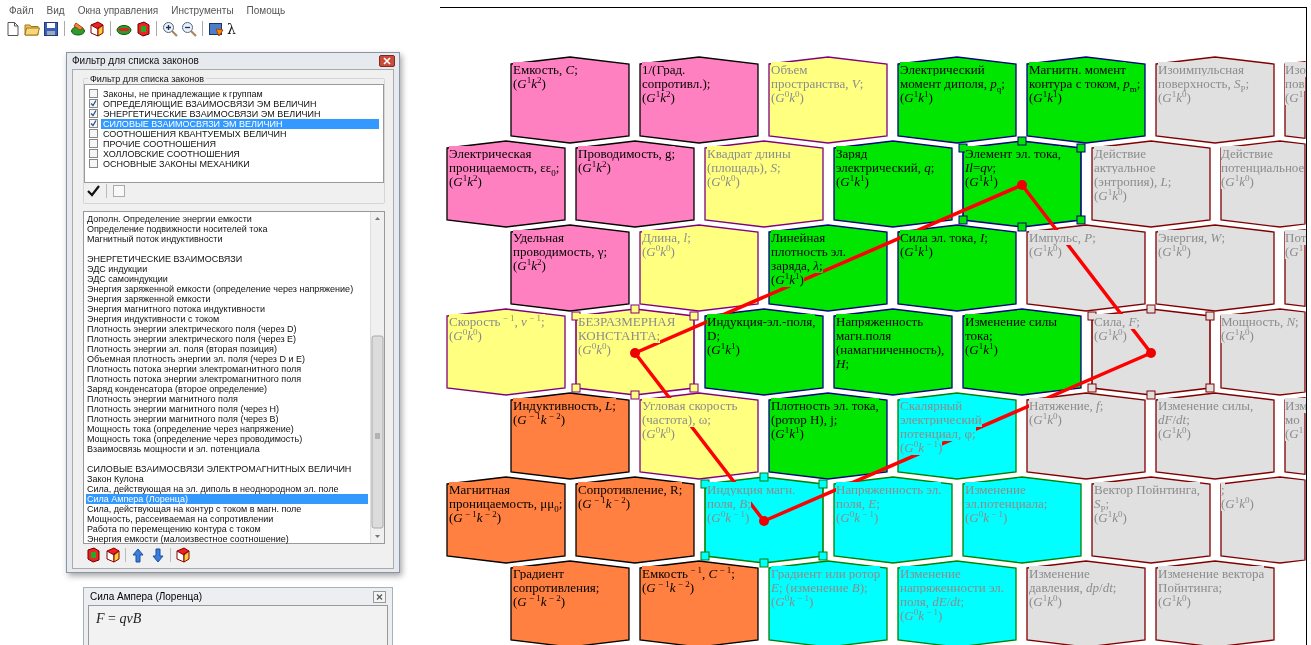 This screenshot has height=645, width=1311. I want to click on filter-item: ОПРЕДЕЛЯЮЩИЕ ВЗАИМОСВЯЗИ ЭМ ВЕЛИЧИН, so click(210, 103).